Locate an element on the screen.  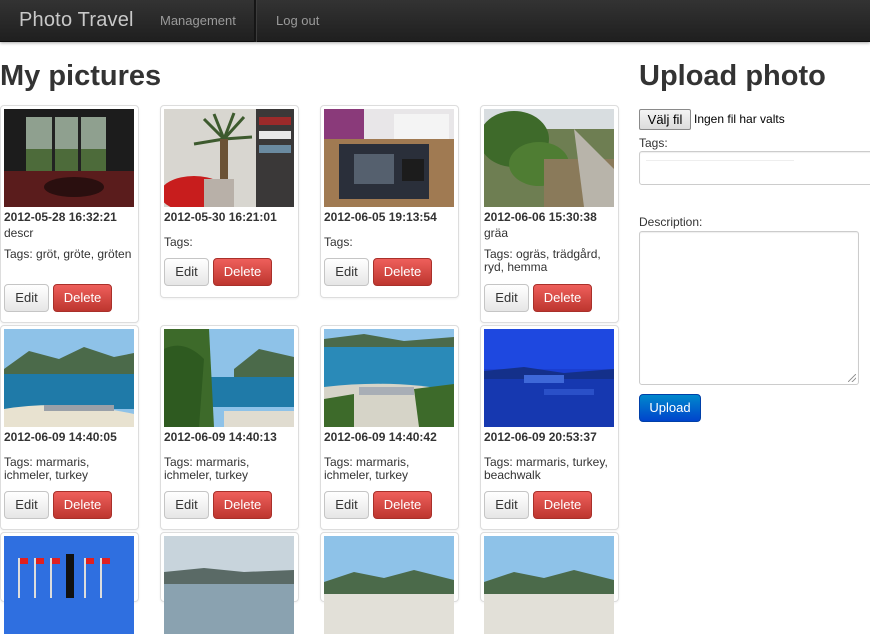
nav-logout: Log out is located at coordinates (297, 21).